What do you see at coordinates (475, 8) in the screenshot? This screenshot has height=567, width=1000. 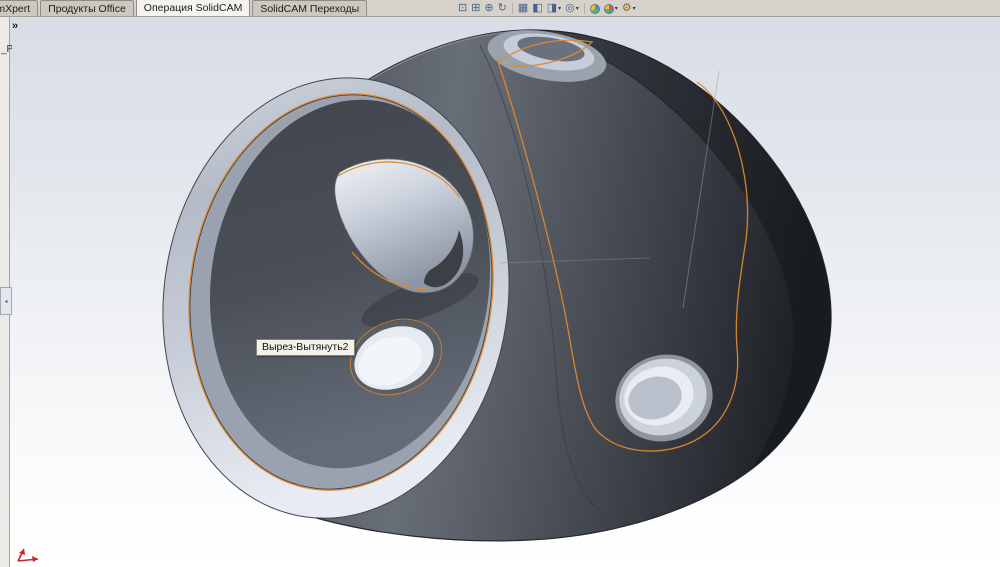 I see `zoom-to-area-icon: ⊞` at bounding box center [475, 8].